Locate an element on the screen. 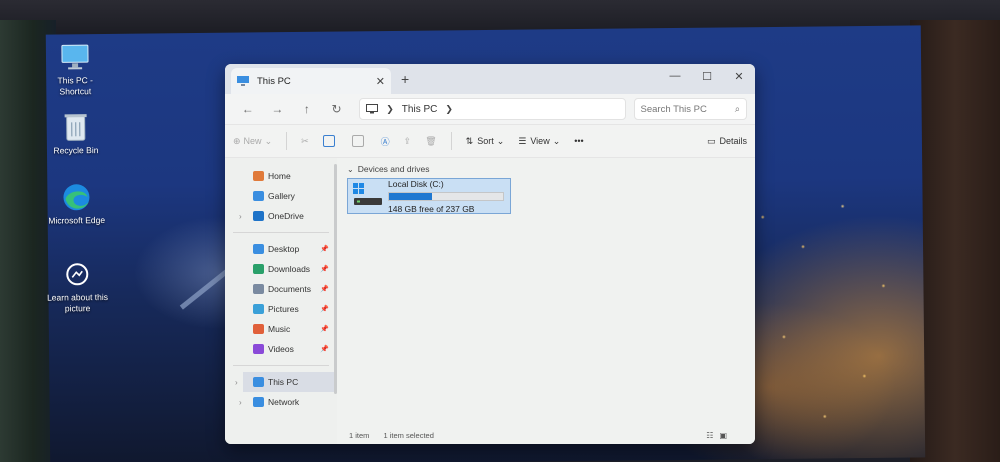  sidebar-item-label: Videos is located at coordinates (281, 349).